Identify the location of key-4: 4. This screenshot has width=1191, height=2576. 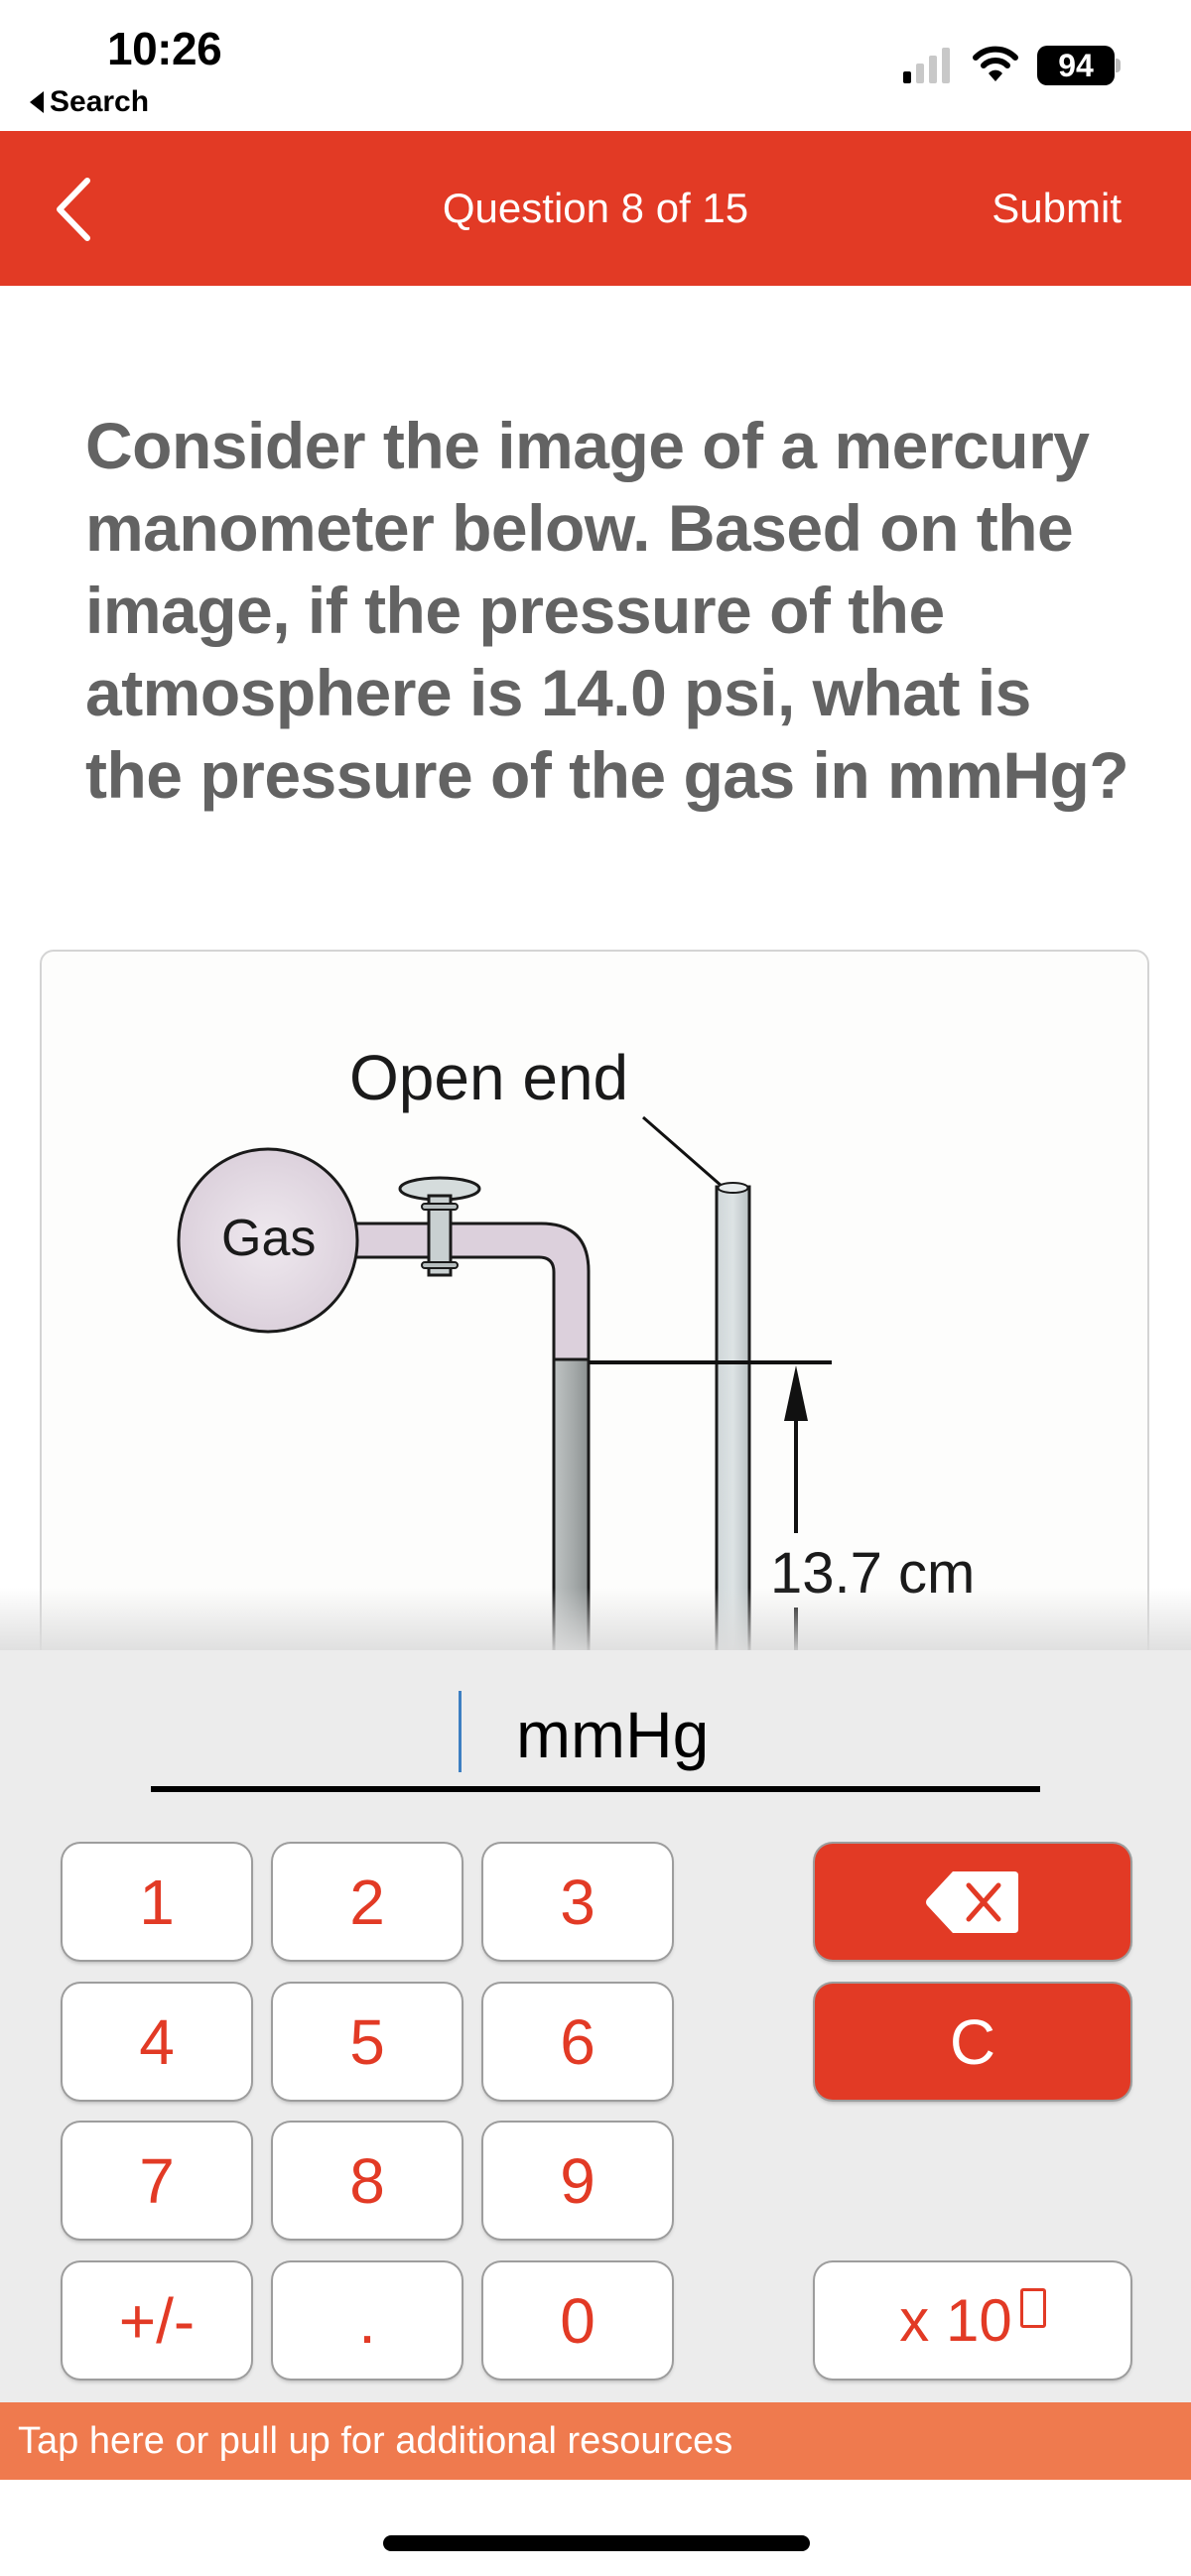
(157, 2042).